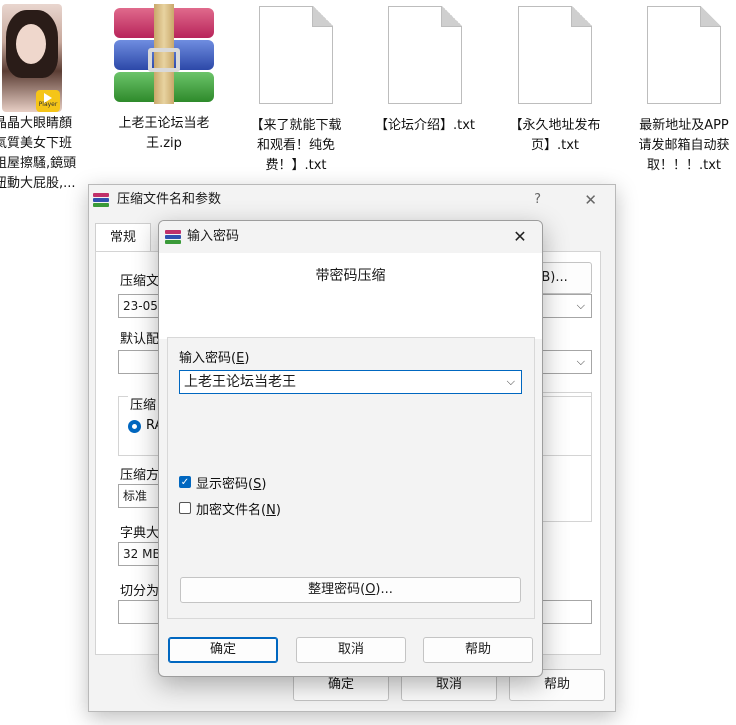  I want to click on icon-caption-line: 王.zip, so click(164, 143).